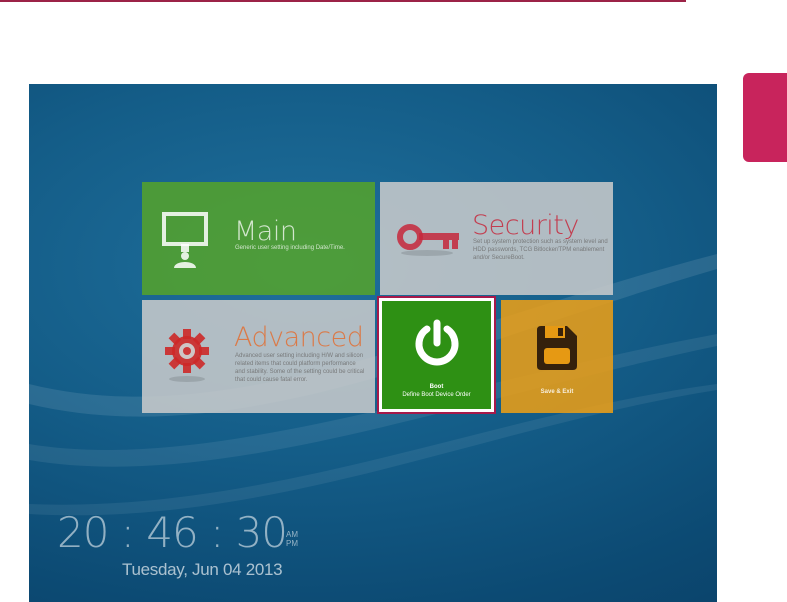 Image resolution: width=787 pixels, height=602 pixels. I want to click on floppy-disk-icon, so click(557, 348).